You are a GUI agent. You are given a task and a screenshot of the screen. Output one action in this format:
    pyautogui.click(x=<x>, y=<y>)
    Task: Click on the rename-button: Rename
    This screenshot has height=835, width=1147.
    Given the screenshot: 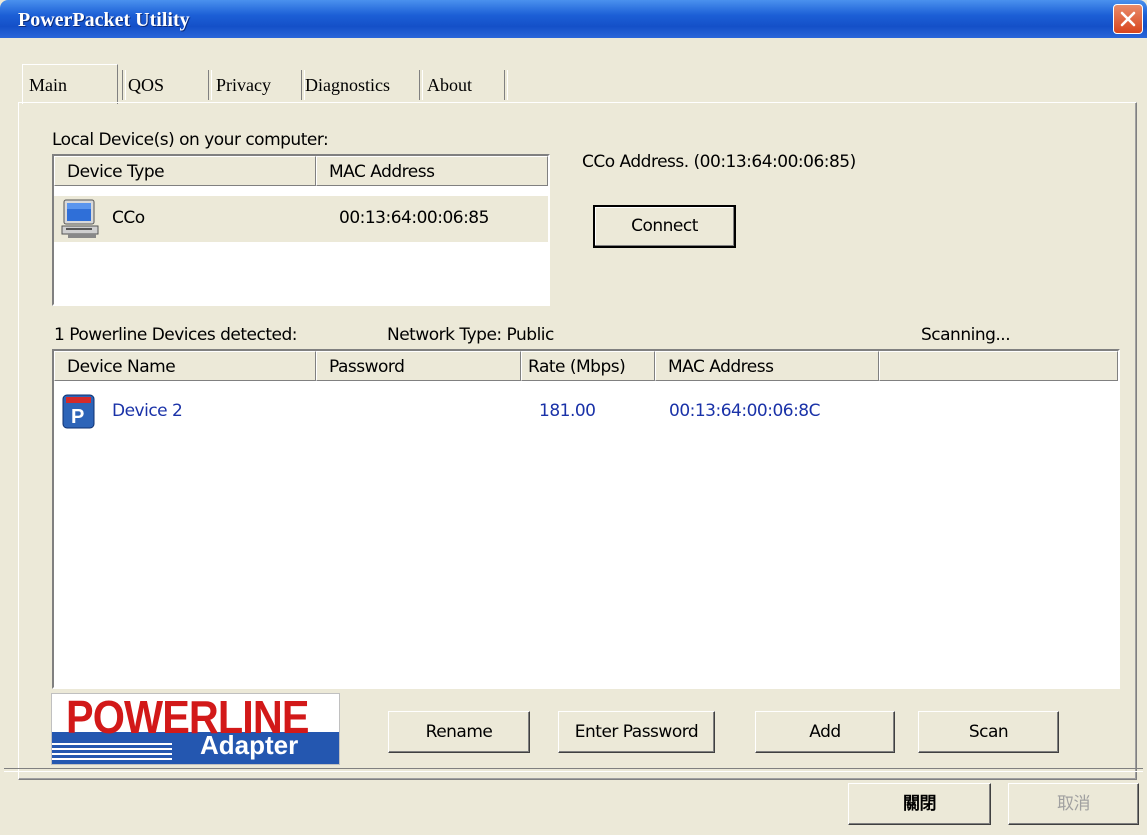 What is the action you would take?
    pyautogui.click(x=459, y=732)
    